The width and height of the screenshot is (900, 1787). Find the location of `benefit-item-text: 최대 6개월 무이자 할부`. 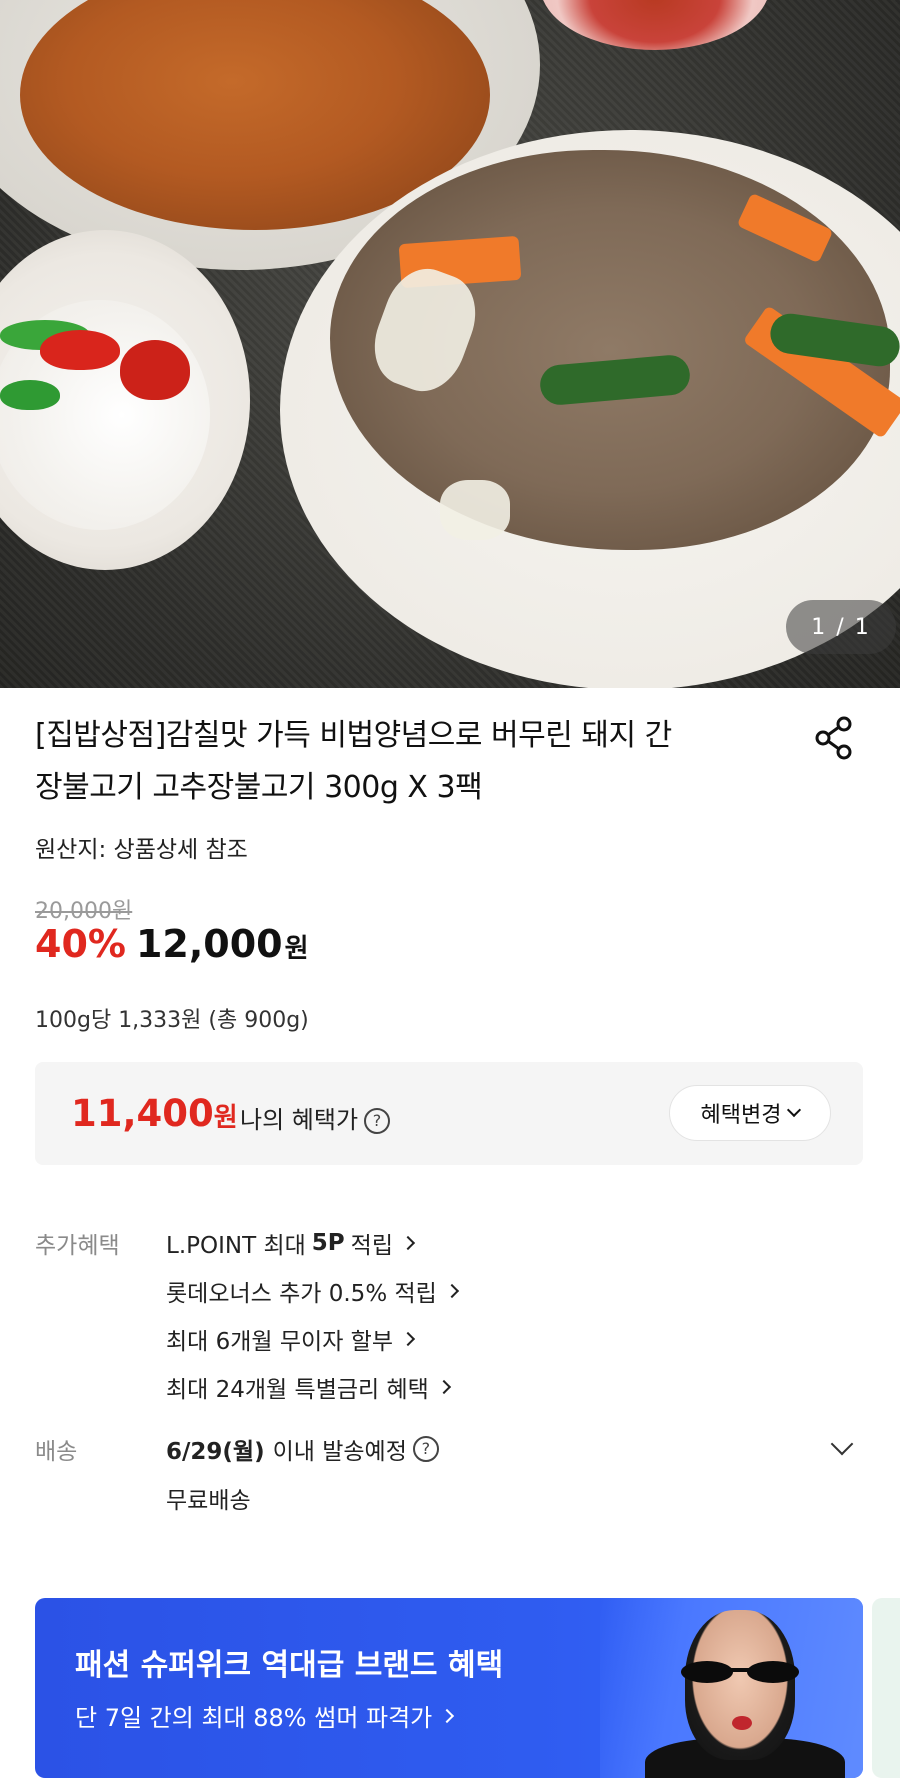

benefit-item-text: 최대 6개월 무이자 할부 is located at coordinates (280, 1342).